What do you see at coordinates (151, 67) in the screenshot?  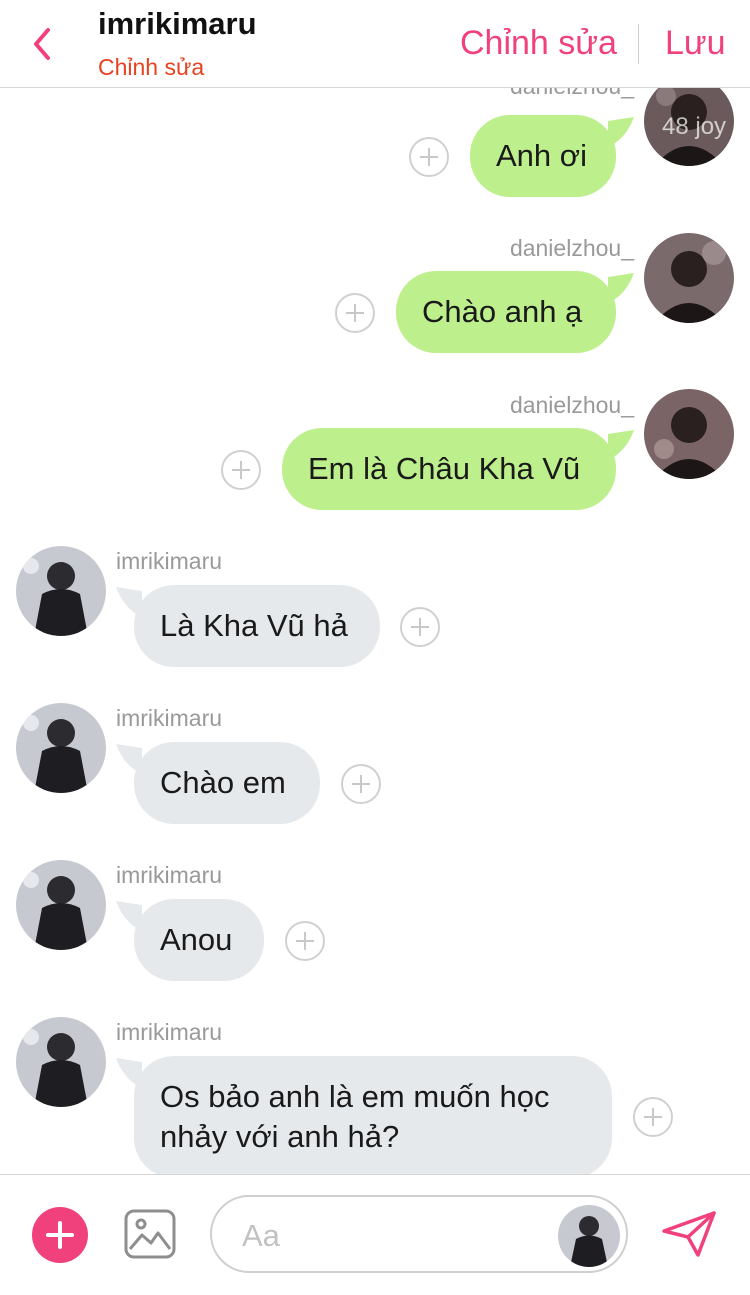 I see `chat-subtitle: Chỉnh sửa` at bounding box center [151, 67].